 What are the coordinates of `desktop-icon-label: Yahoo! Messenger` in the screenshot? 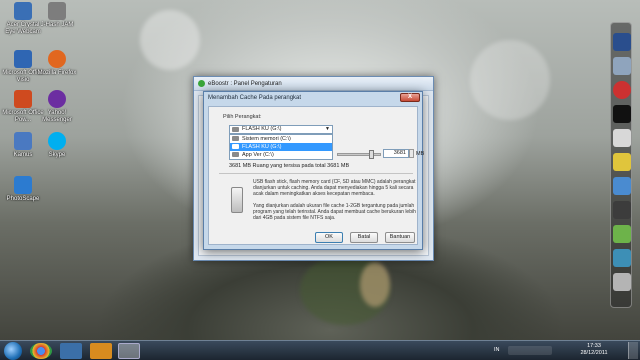 It's located at (57, 116).